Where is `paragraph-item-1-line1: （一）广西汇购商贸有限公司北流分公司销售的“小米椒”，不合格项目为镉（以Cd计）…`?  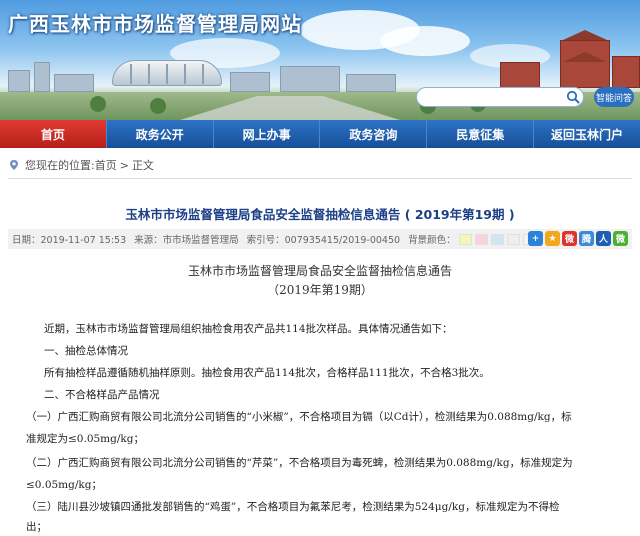
paragraph-item-1-line1: （一）广西汇购商贸有限公司北流分公司销售的“小米椒”，不合格项目为镉（以Cd计）… is located at coordinates (299, 417).